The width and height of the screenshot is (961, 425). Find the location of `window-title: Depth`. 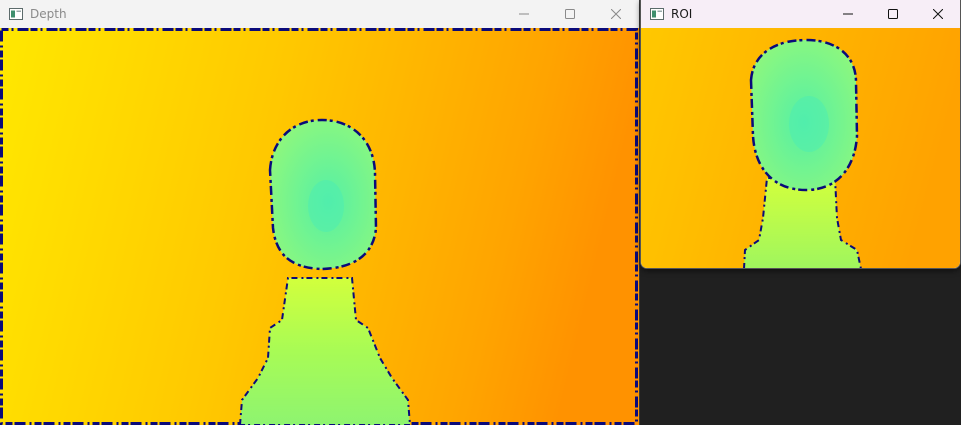

window-title: Depth is located at coordinates (48, 14).